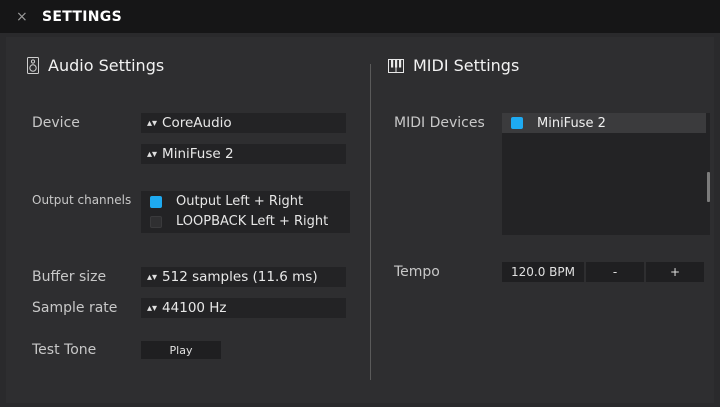 Image resolution: width=720 pixels, height=407 pixels. Describe the element at coordinates (675, 272) in the screenshot. I see `tempo-increase-button: +` at that location.